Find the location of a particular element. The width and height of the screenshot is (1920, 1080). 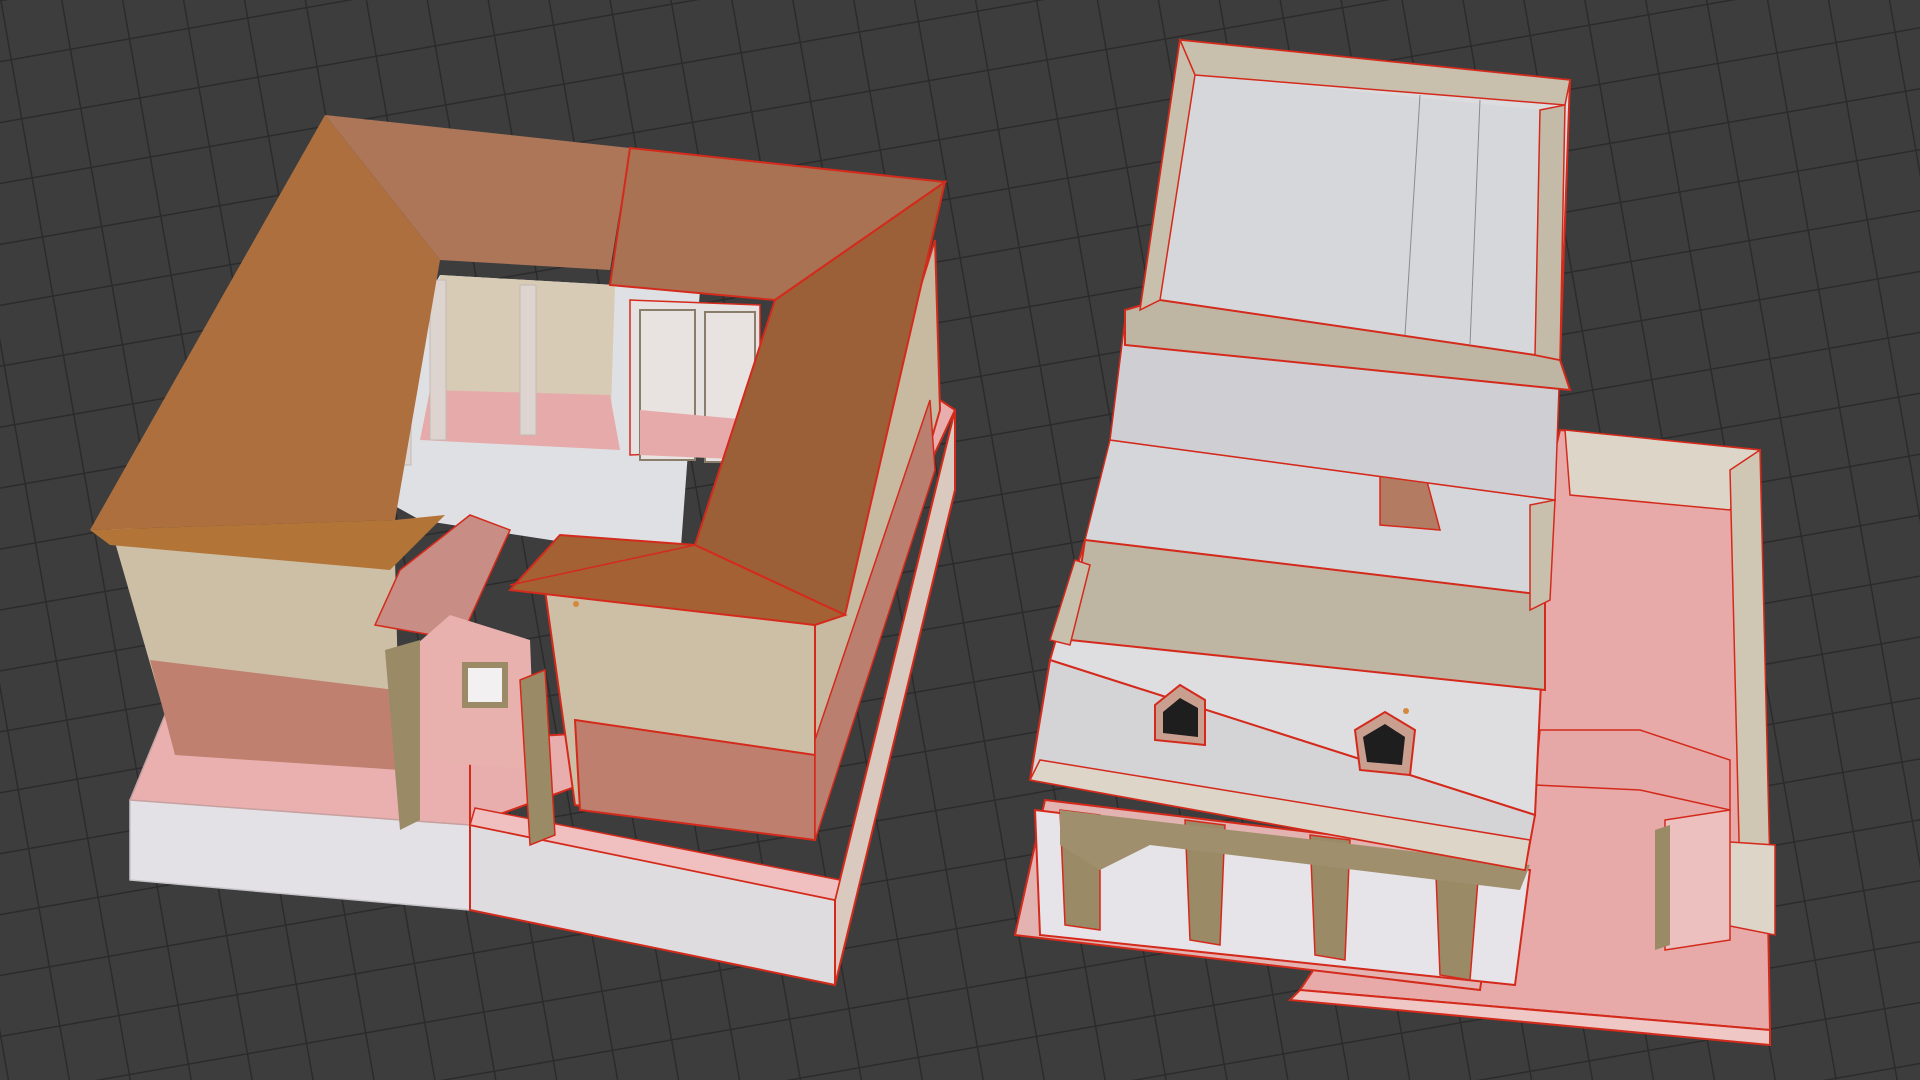

terrace-door-leaf is located at coordinates (1662, 887).